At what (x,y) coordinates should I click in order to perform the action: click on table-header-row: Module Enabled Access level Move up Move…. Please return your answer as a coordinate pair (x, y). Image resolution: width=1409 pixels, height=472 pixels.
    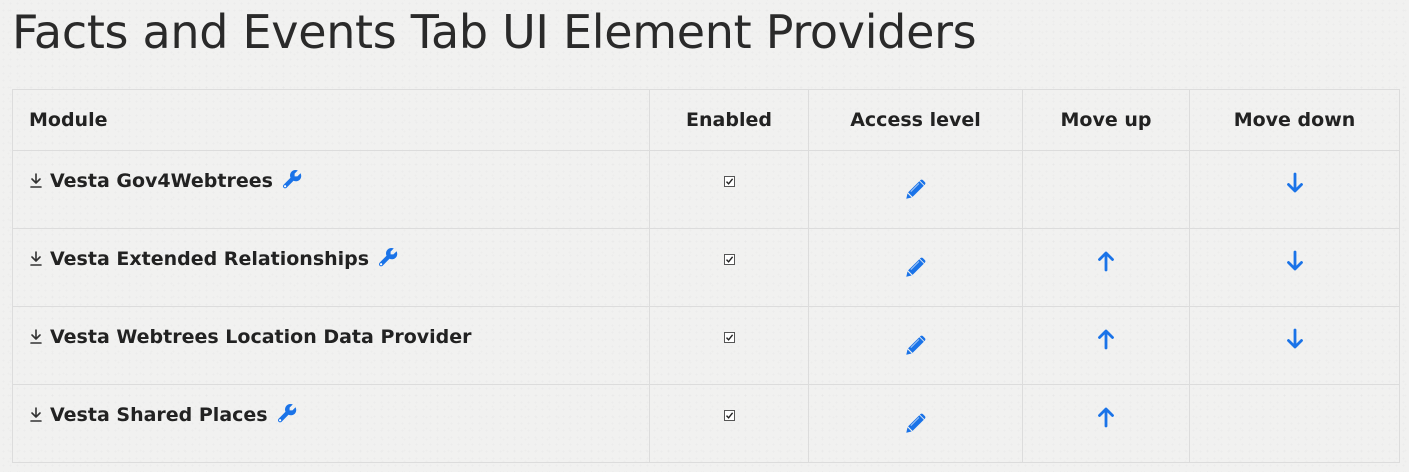
    Looking at the image, I should click on (706, 120).